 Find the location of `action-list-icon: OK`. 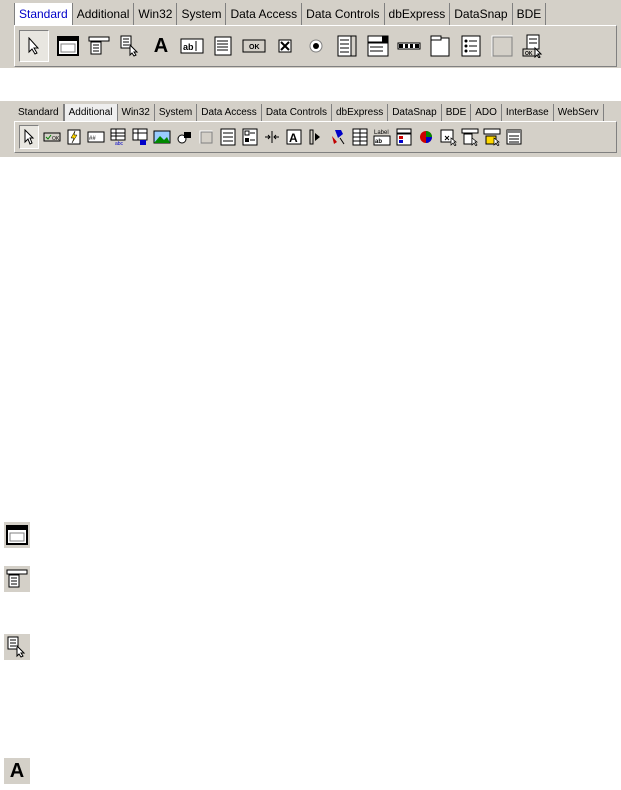

action-list-icon: OK is located at coordinates (533, 46).